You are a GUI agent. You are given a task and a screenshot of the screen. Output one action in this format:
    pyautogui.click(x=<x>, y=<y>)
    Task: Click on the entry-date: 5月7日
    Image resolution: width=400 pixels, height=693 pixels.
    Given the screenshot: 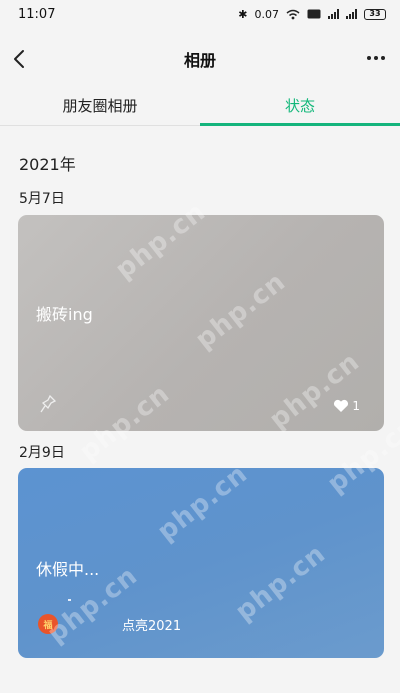 What is the action you would take?
    pyautogui.click(x=42, y=199)
    